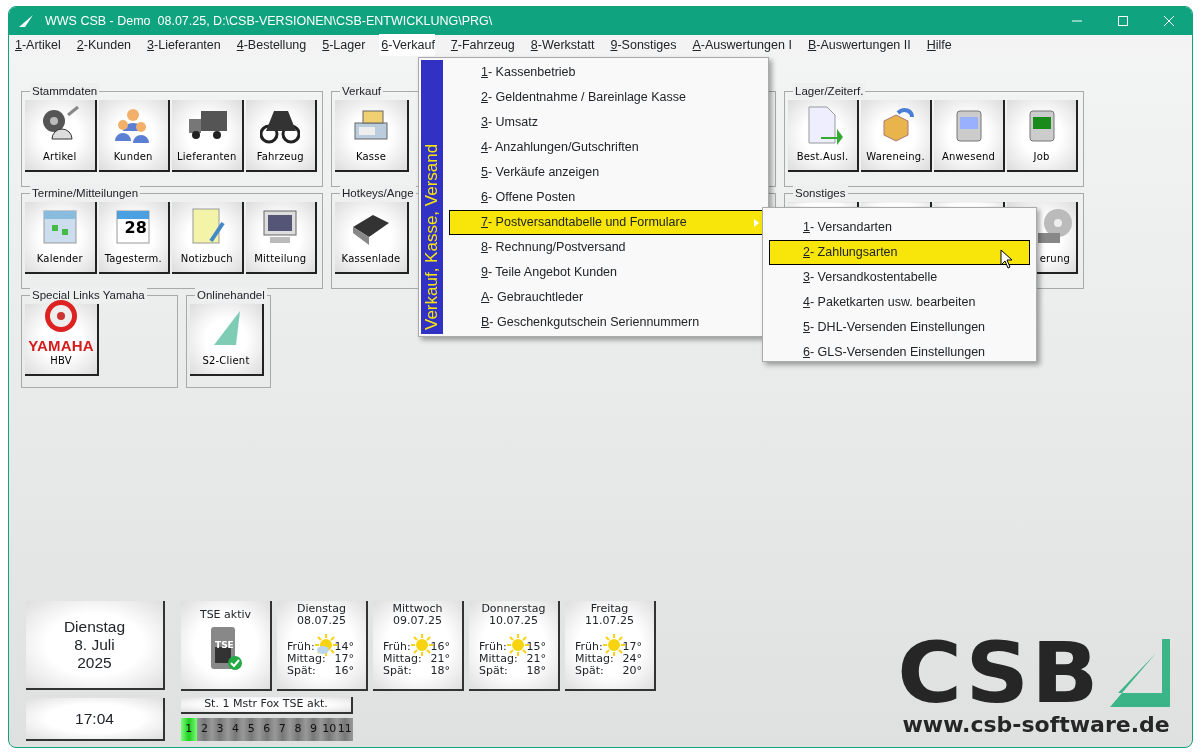 The image size is (1201, 756). What do you see at coordinates (361, 91) in the screenshot?
I see `group-title: Verkauf` at bounding box center [361, 91].